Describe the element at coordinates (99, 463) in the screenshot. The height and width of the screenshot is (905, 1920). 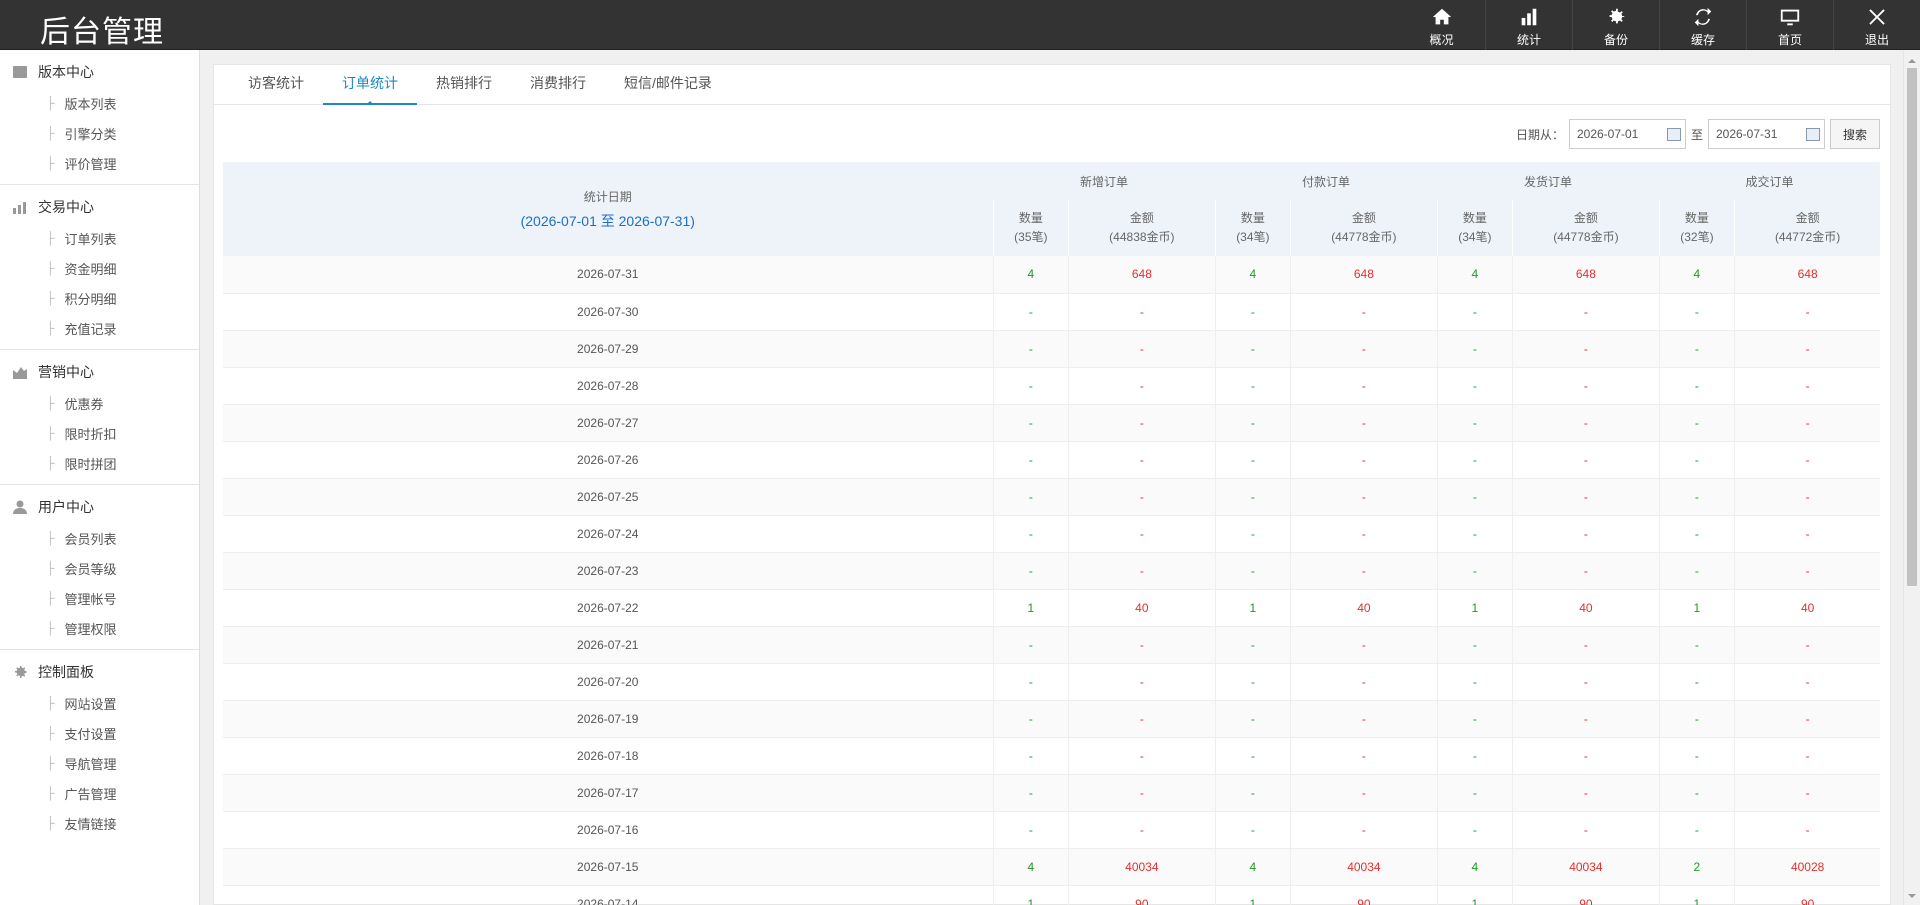
I see `sidebar-item: ├ 限时拼团` at that location.